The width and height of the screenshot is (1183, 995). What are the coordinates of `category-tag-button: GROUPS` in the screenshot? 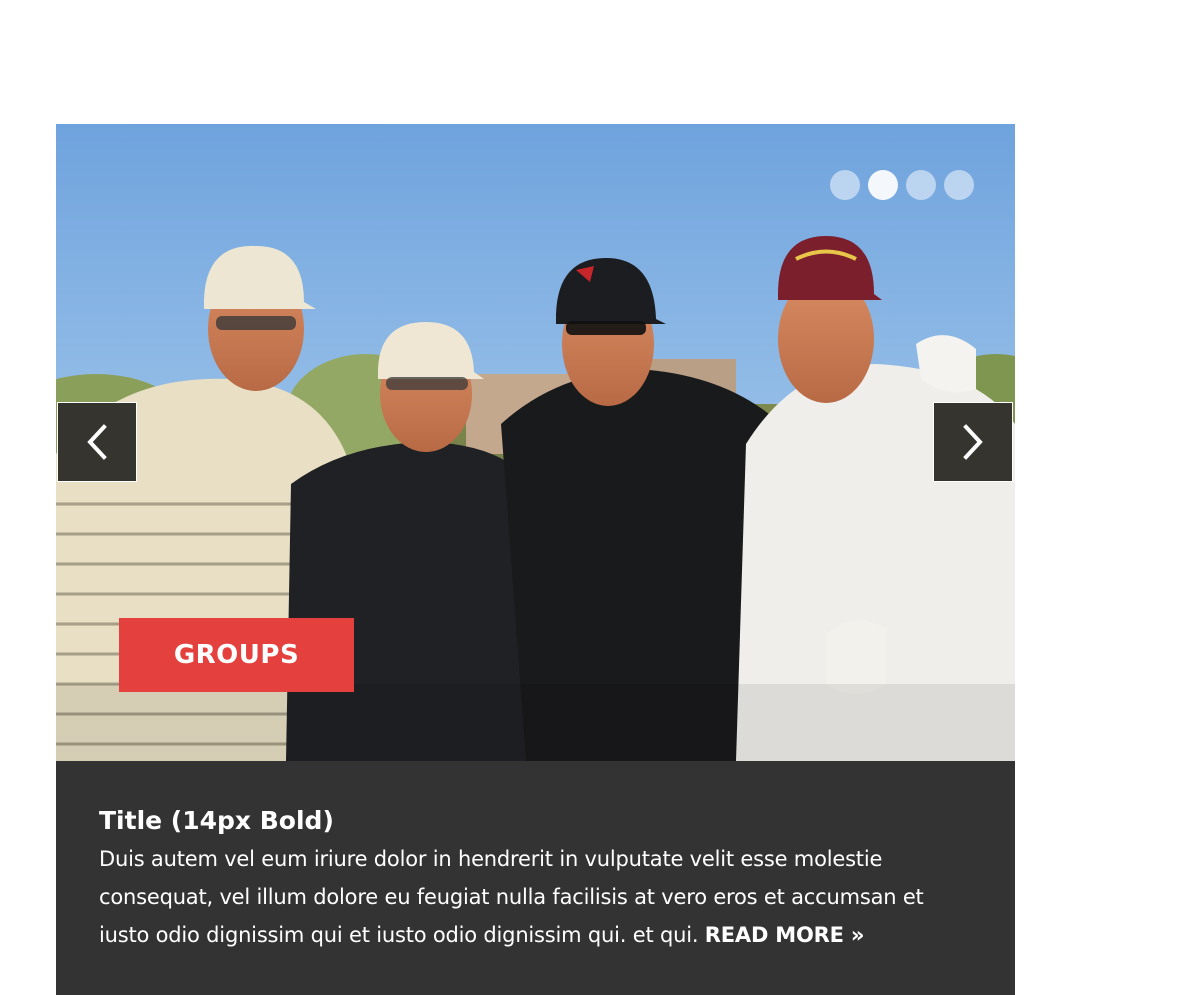 It's located at (236, 655).